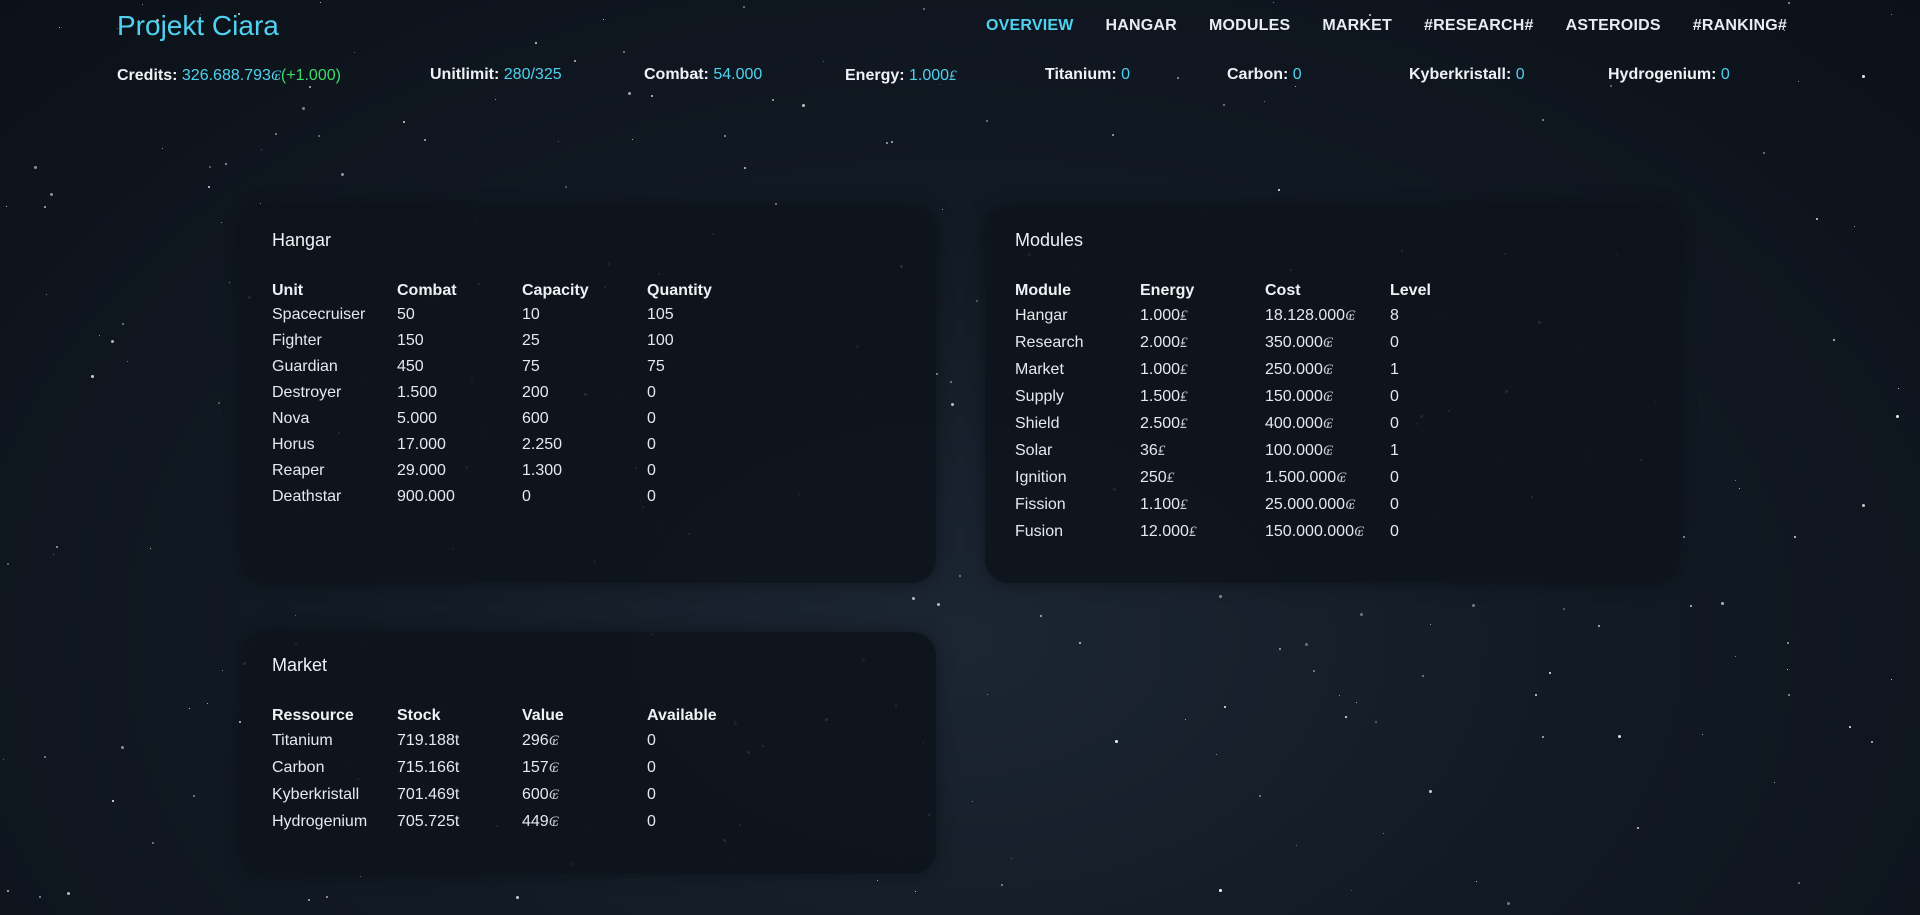 This screenshot has height=915, width=1920. I want to click on modules-cell-value: 150.000.000, so click(1309, 531).